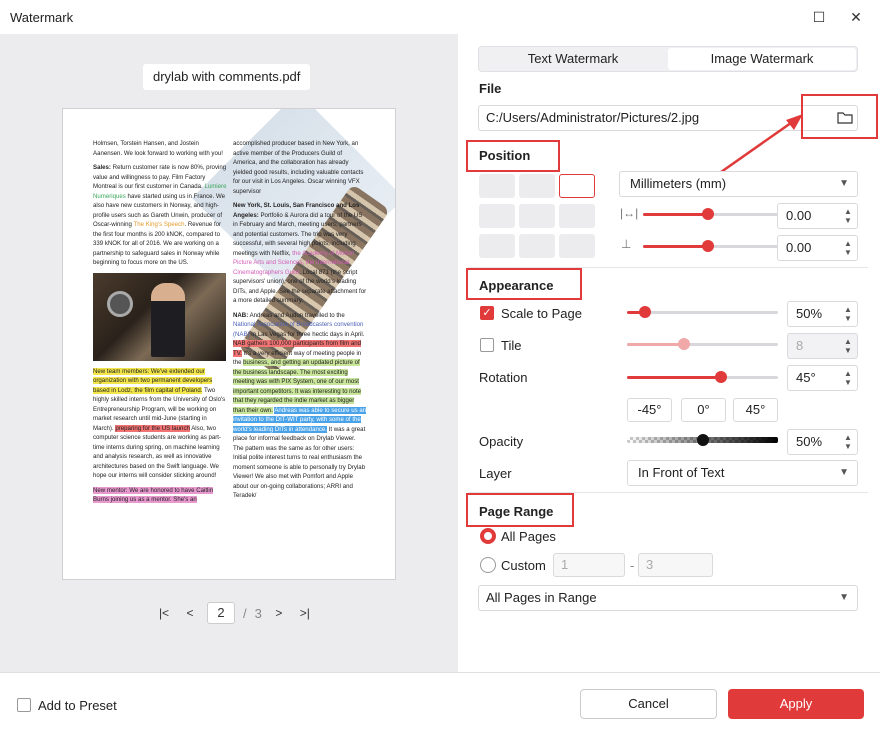 This screenshot has width=880, height=737. I want to click on layer-label: Layer, so click(495, 473).